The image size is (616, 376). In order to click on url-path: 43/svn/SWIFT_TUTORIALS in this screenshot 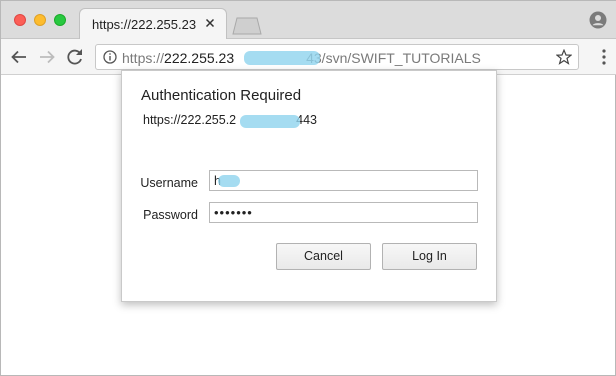, I will do `click(393, 58)`.